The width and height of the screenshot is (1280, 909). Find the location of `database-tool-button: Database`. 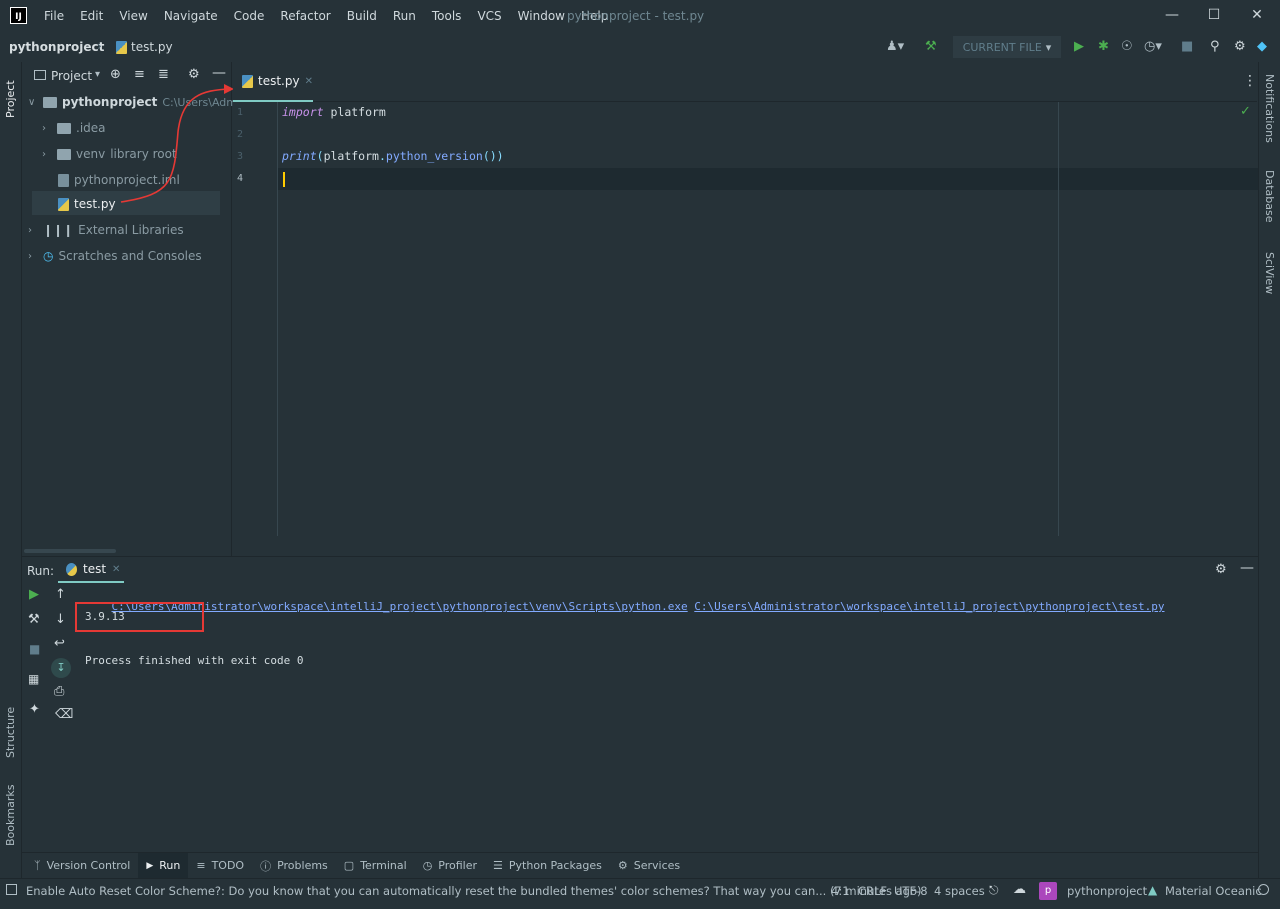

database-tool-button: Database is located at coordinates (1269, 200).